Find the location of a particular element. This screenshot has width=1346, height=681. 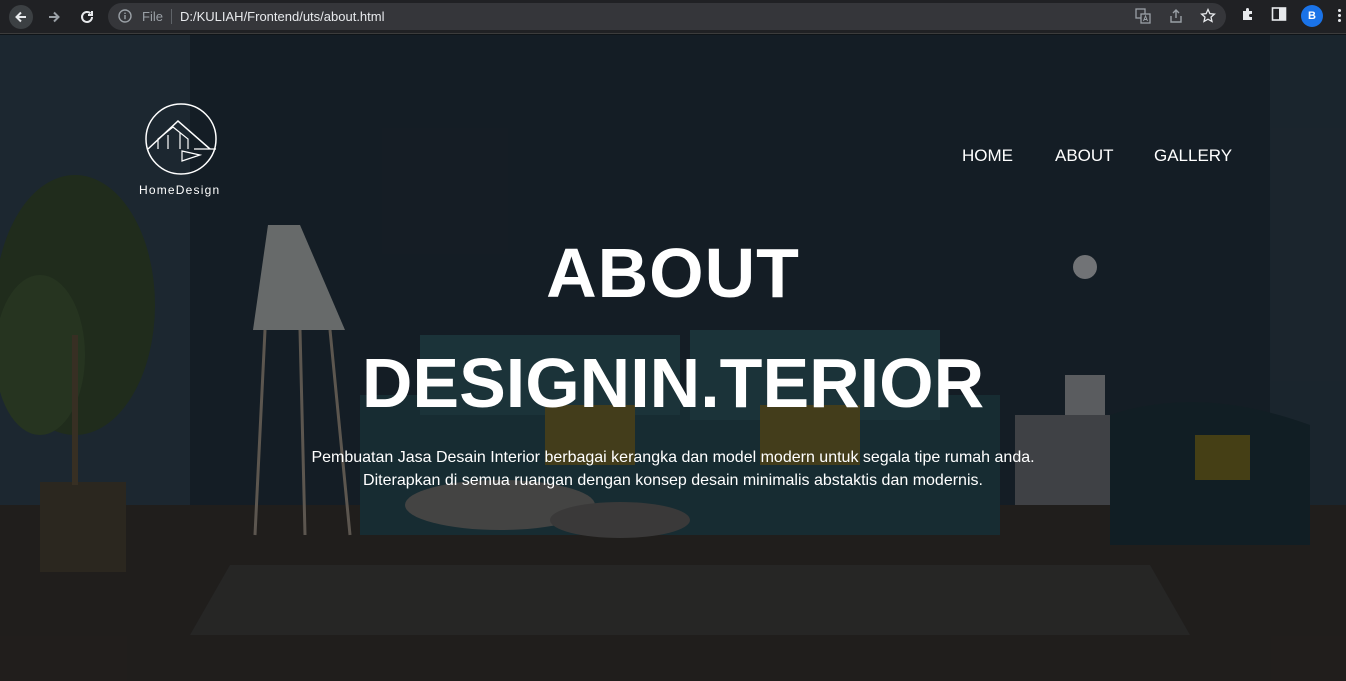

scheme-label: File is located at coordinates (152, 16).